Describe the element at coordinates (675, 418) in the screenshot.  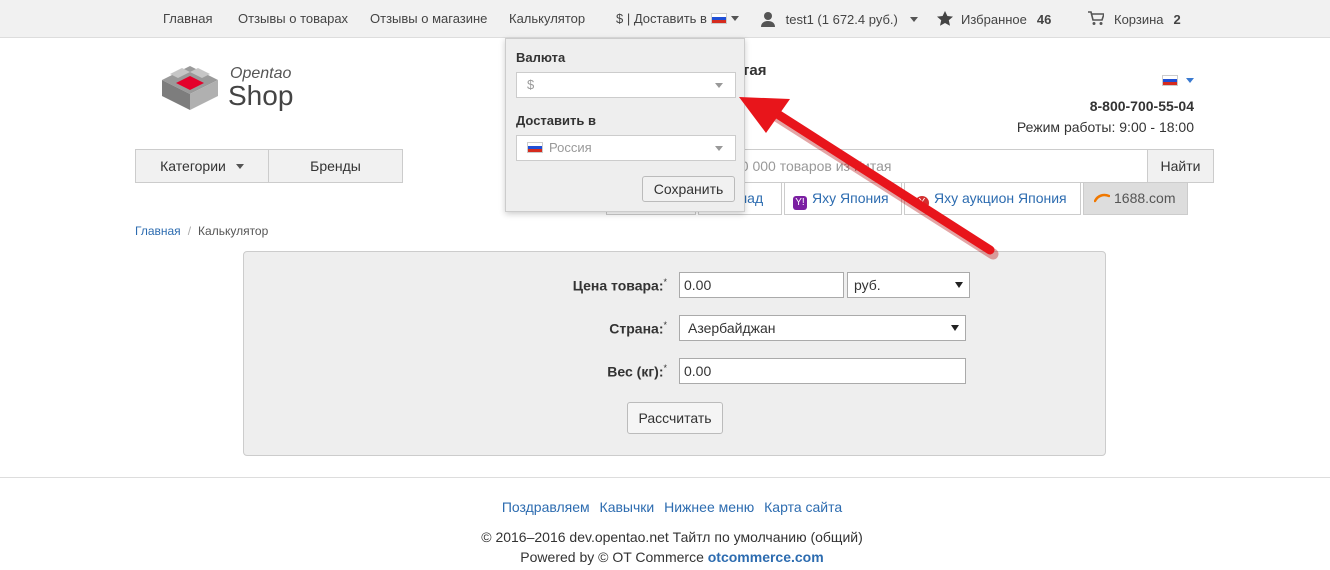
I see `calculate-button: Рассчитать` at that location.